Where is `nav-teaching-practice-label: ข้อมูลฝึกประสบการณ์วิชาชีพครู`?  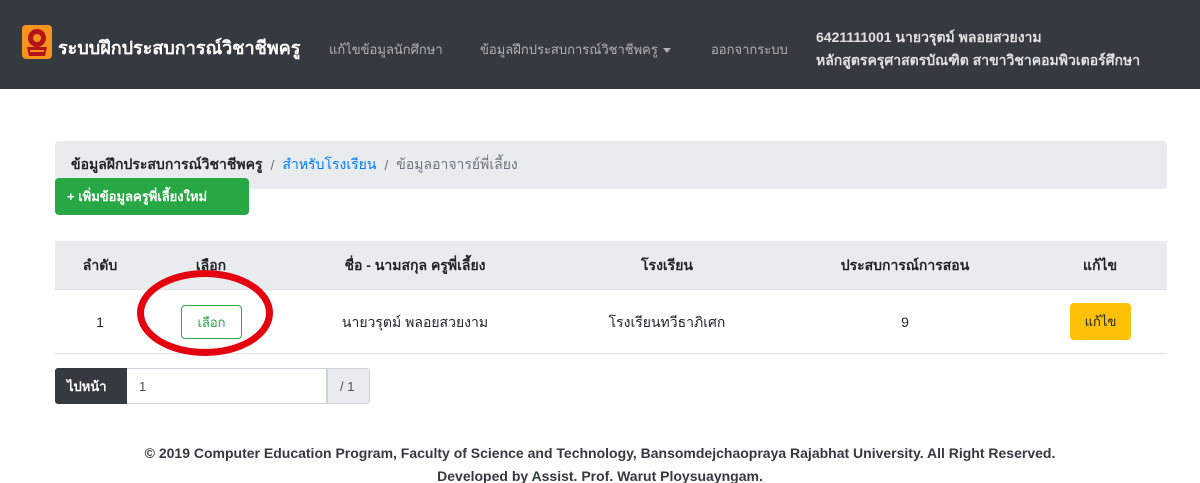
nav-teaching-practice-label: ข้อมูลฝึกประสบการณ์วิชาชีพครู is located at coordinates (569, 49).